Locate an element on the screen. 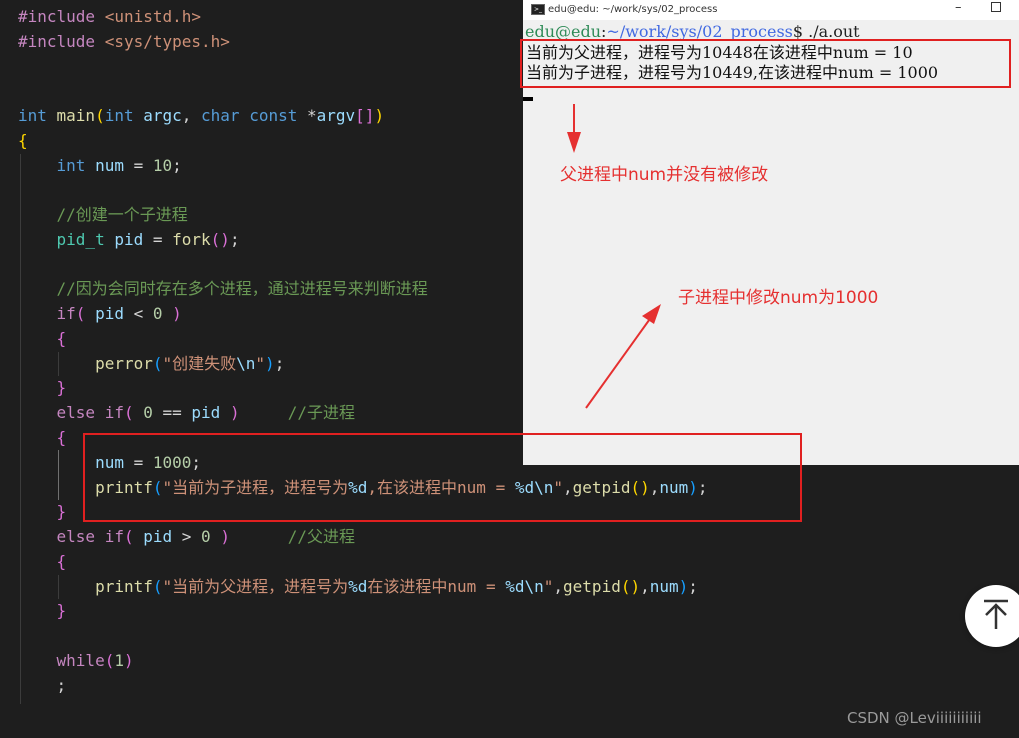 The image size is (1019, 738). code-token: const is located at coordinates (278, 115).